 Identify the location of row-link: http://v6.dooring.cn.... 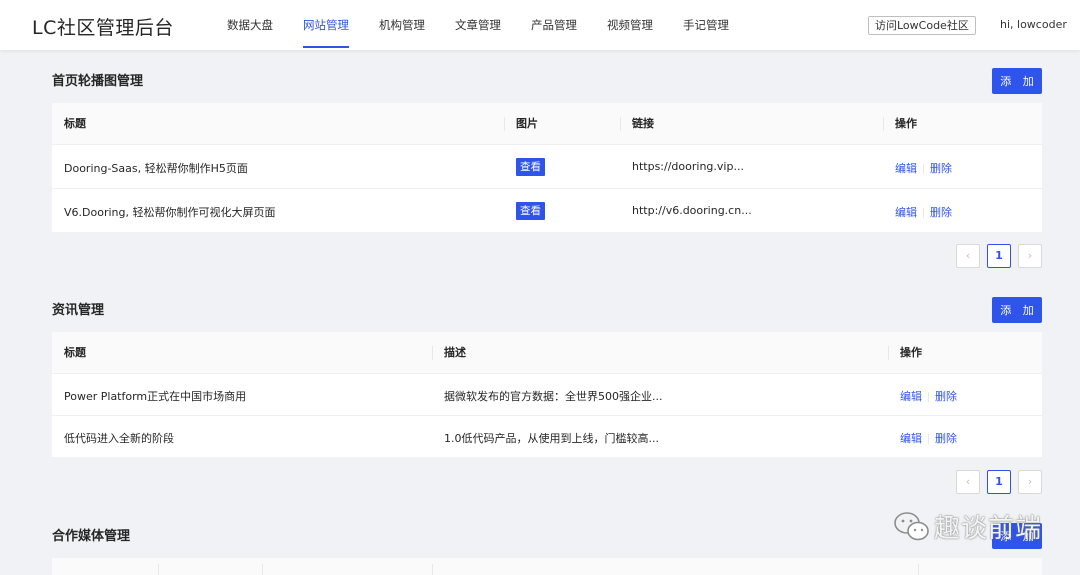
(692, 210).